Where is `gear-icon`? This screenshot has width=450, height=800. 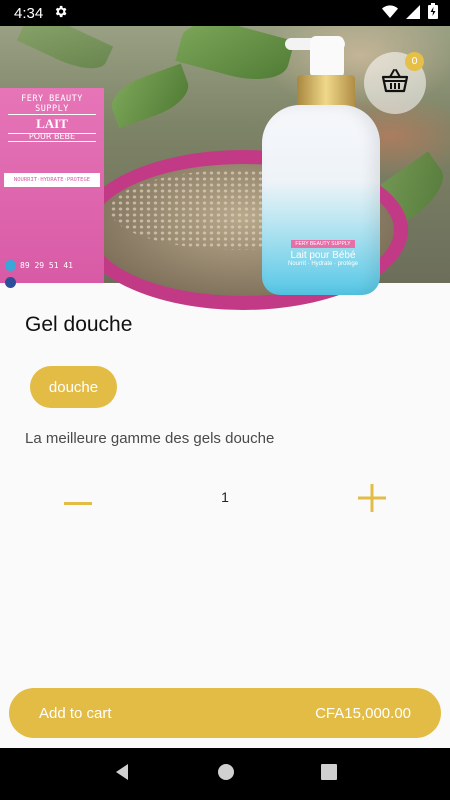
gear-icon is located at coordinates (60, 13).